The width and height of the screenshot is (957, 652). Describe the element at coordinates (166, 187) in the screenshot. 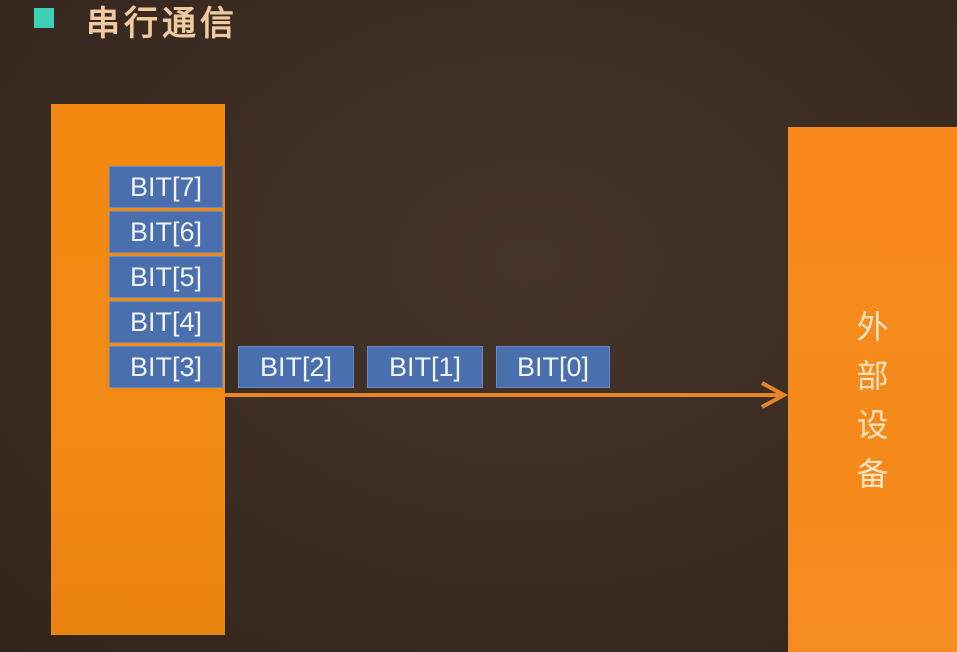

I see `bit-cell-7: BIT[7]` at that location.